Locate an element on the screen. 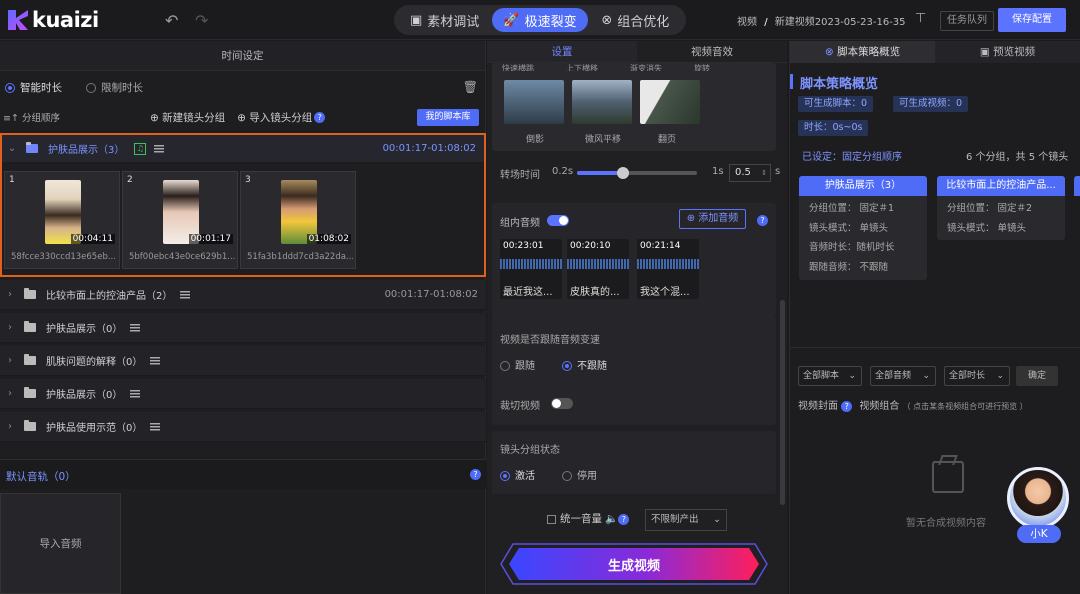 This screenshot has width=1080, height=594. tab-preview-video: ▣ 预览视频 is located at coordinates (1007, 52).